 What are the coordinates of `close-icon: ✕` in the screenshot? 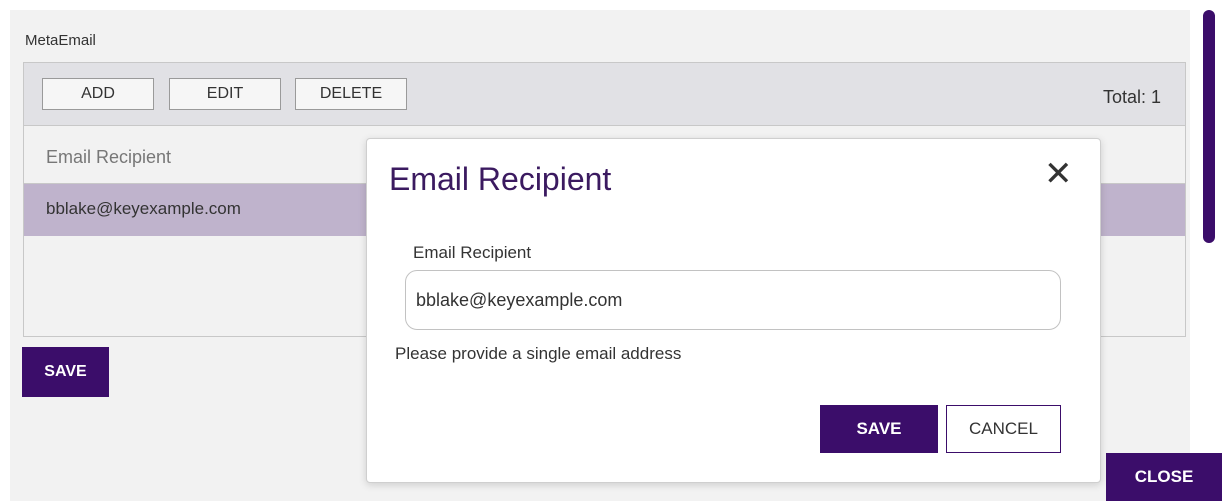 It's located at (1058, 173).